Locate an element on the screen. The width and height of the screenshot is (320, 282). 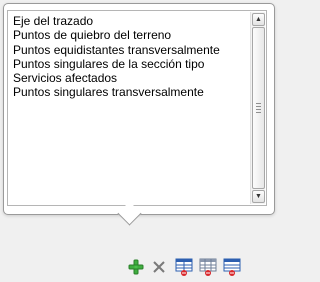
arrow-up-icon: ▲ is located at coordinates (258, 19).